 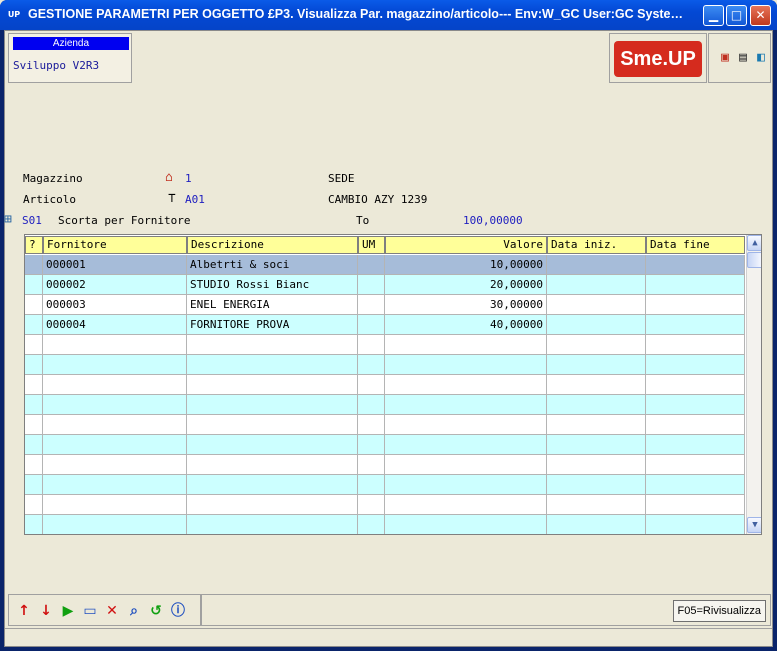 I want to click on table-row: 000002 STUDIO Rossi Bianc 20,00000, so click(x=385, y=285).